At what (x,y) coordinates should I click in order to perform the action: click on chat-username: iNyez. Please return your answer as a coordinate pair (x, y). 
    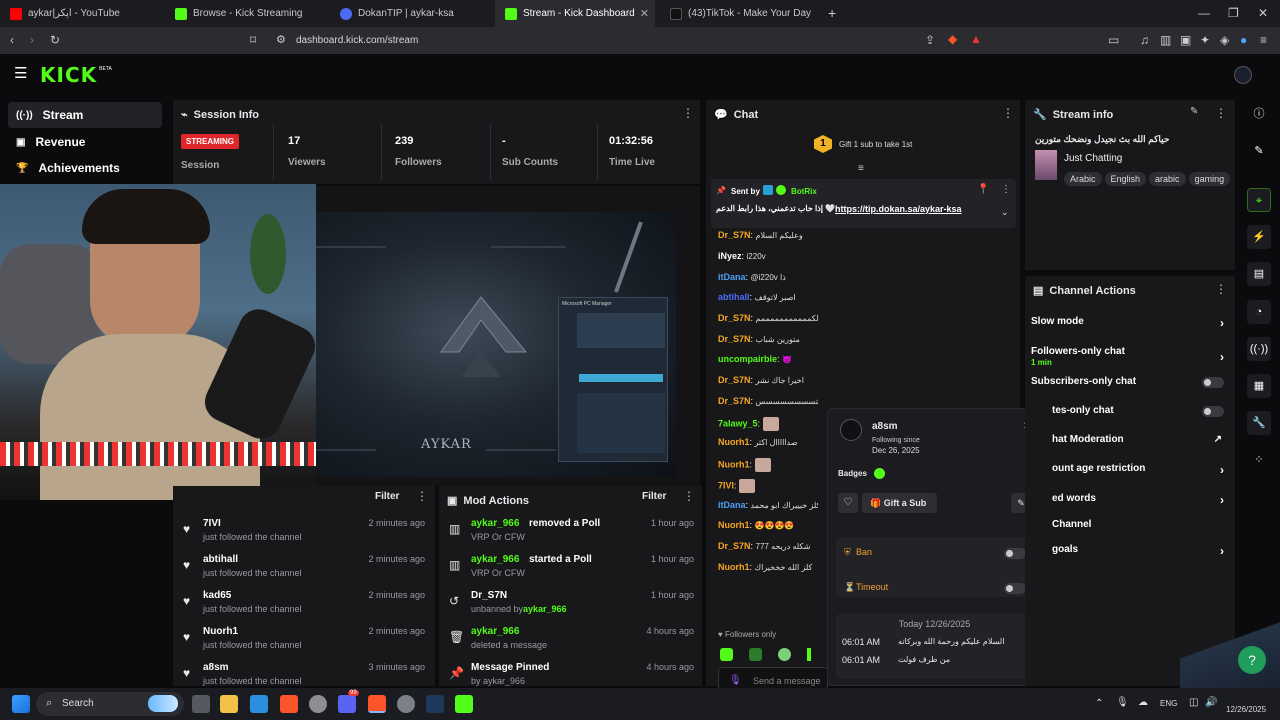
    Looking at the image, I should click on (730, 256).